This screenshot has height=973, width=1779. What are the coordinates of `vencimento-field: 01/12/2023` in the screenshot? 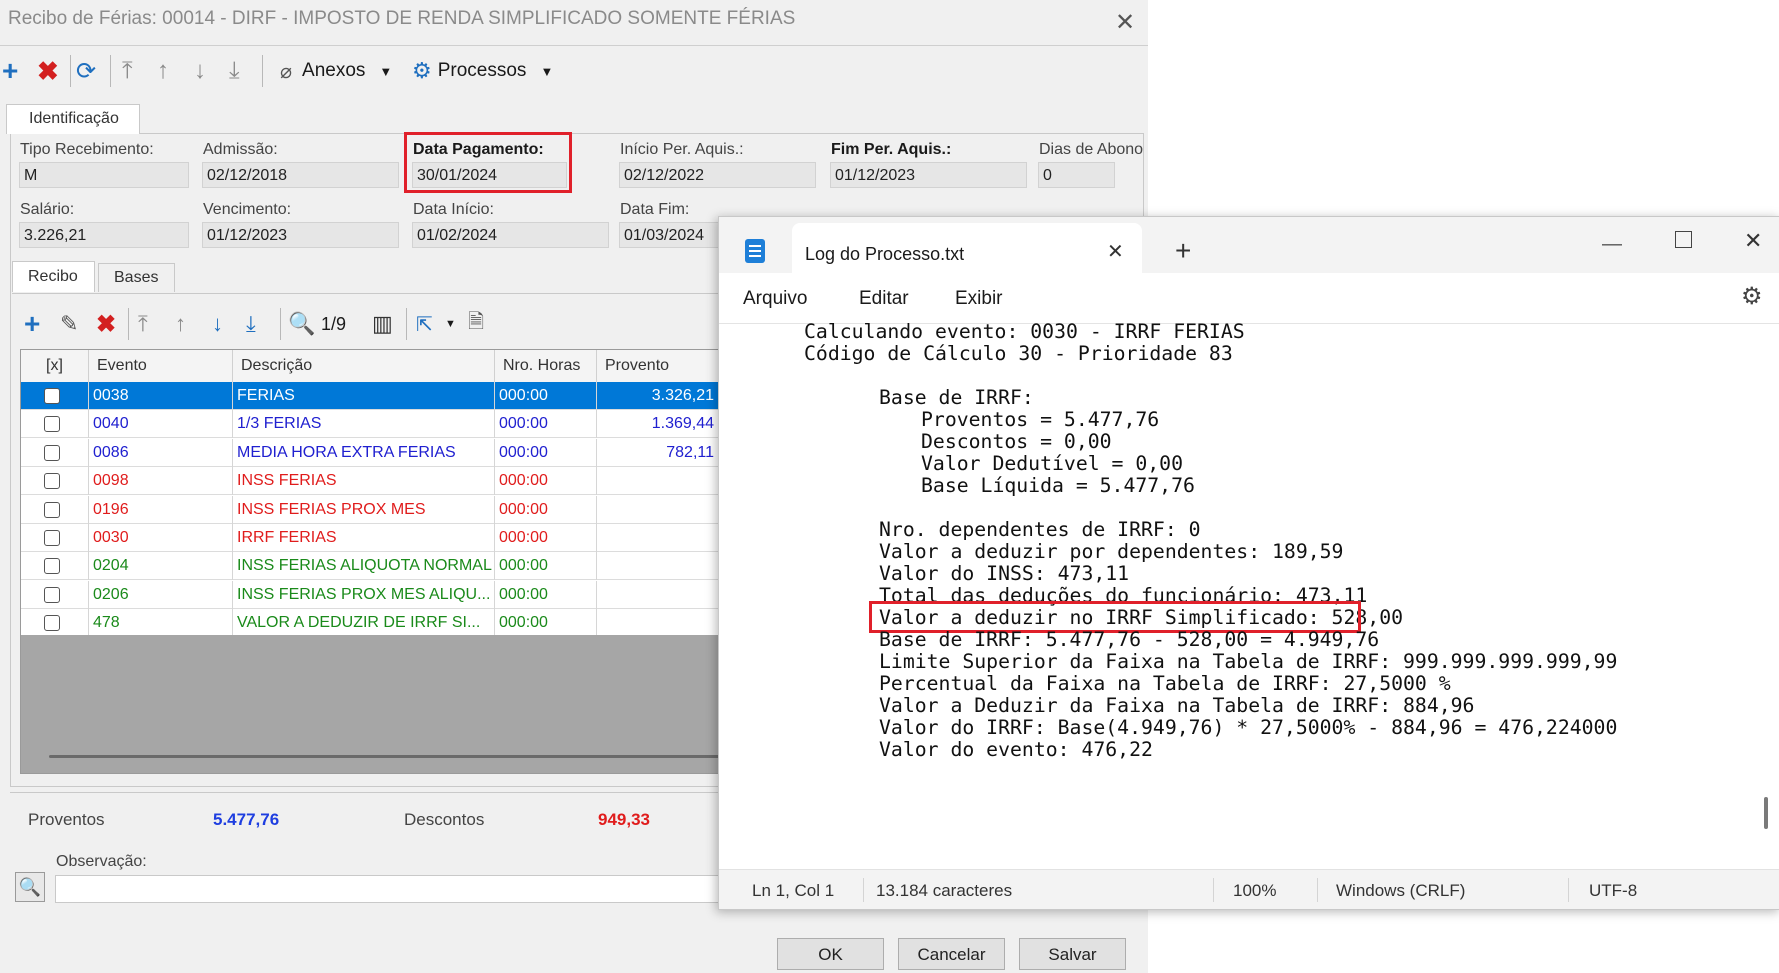 It's located at (300, 235).